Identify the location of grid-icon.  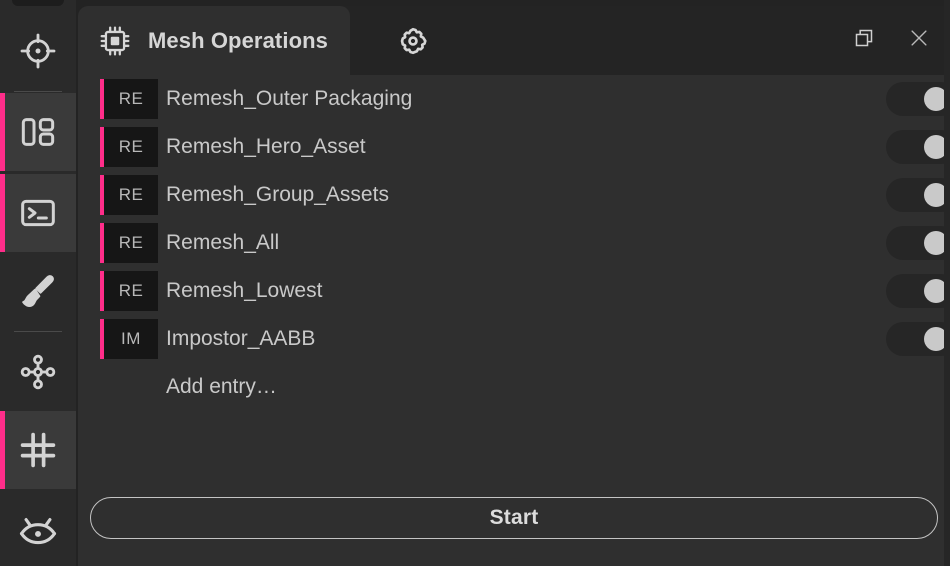
(38, 450).